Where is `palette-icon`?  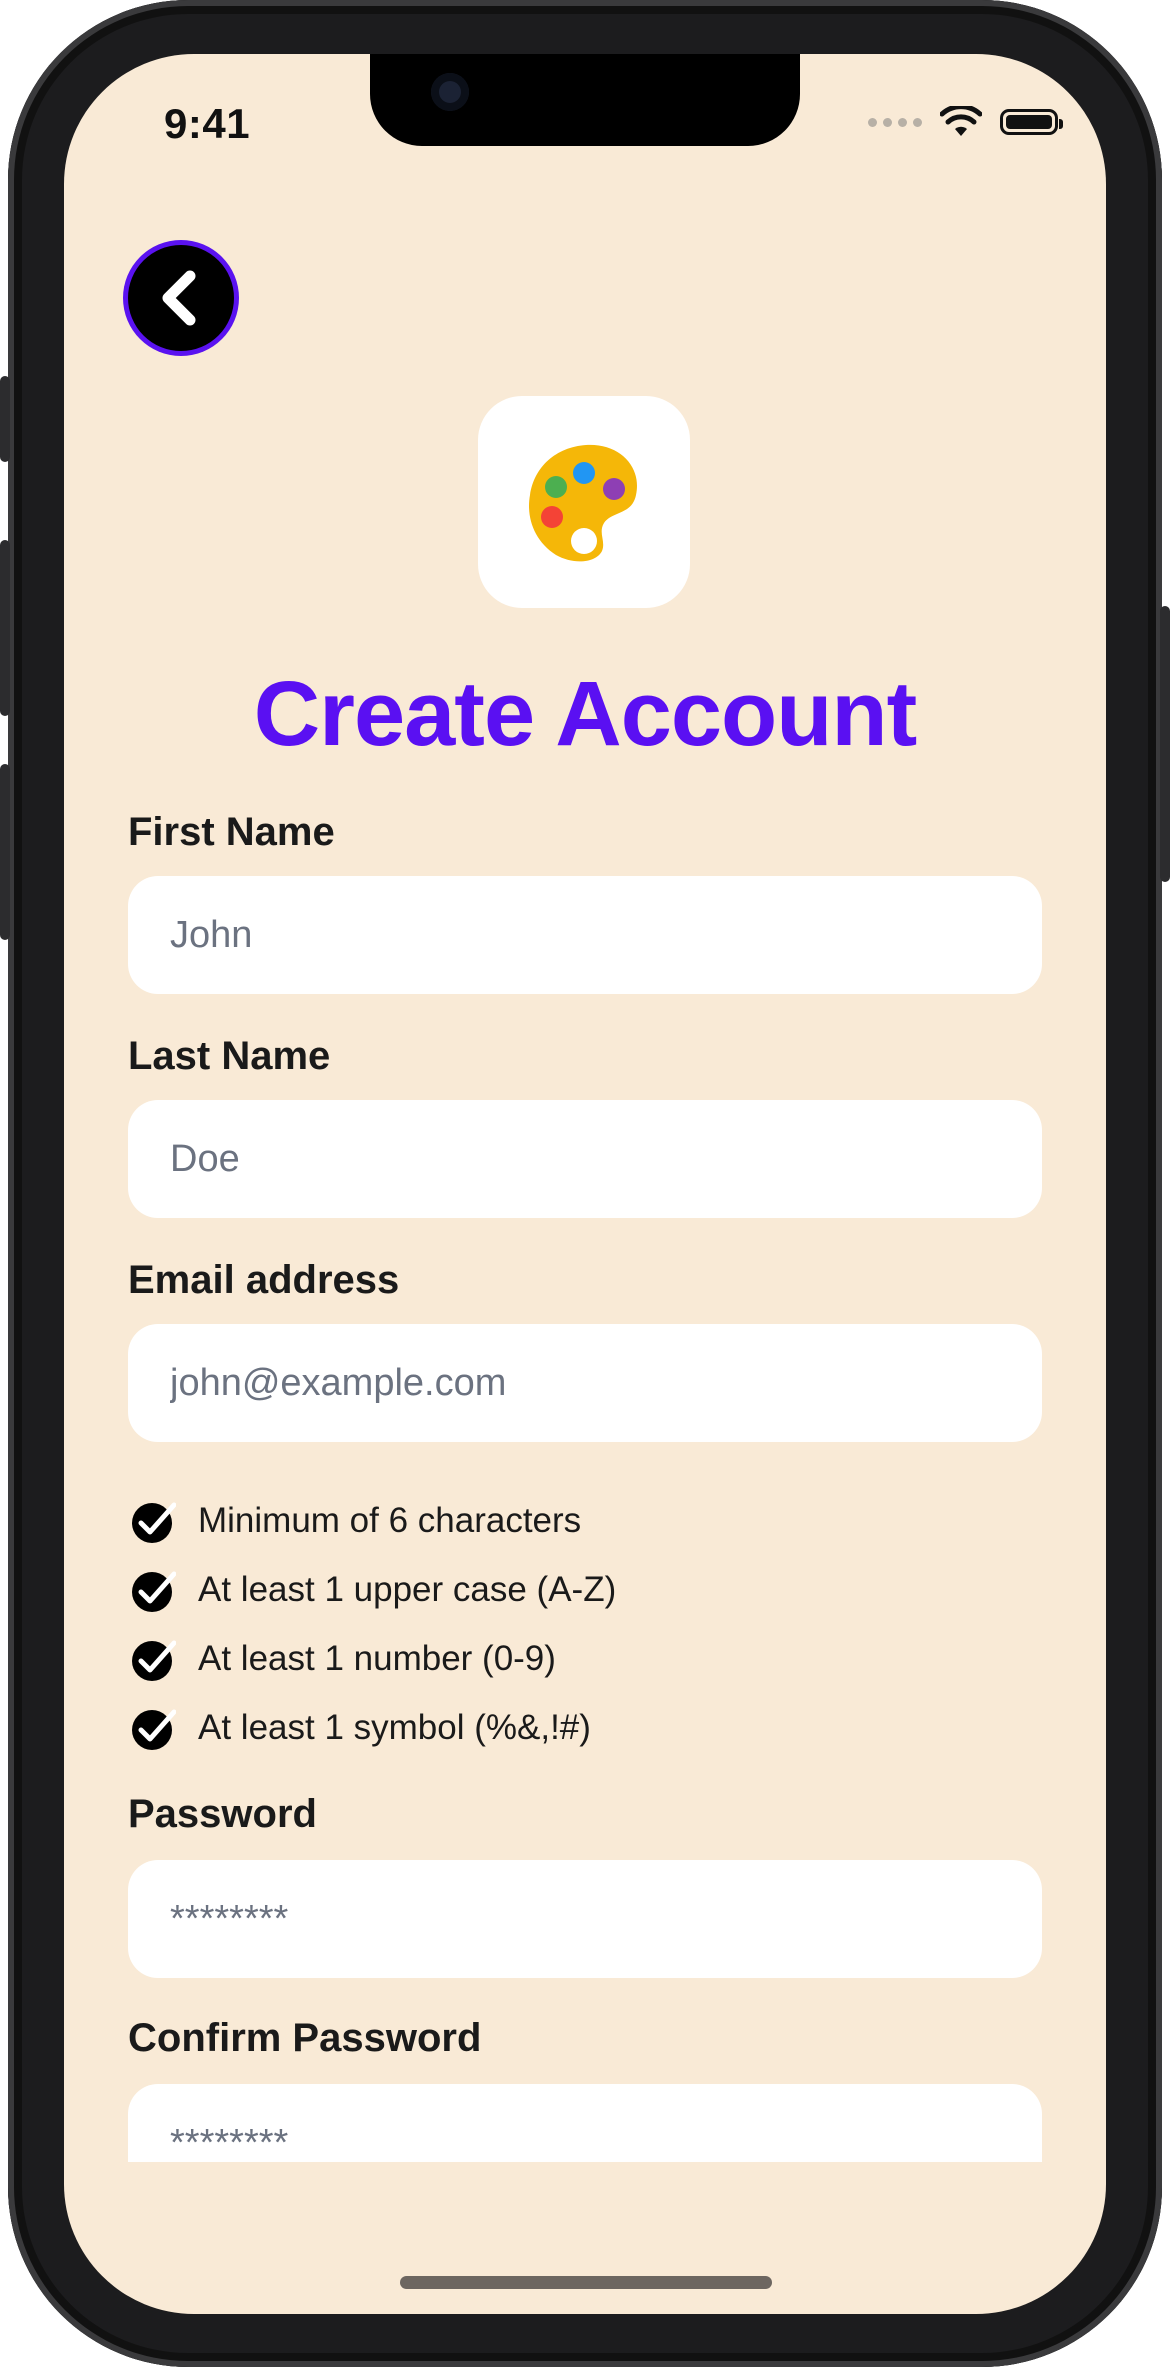 palette-icon is located at coordinates (583, 503).